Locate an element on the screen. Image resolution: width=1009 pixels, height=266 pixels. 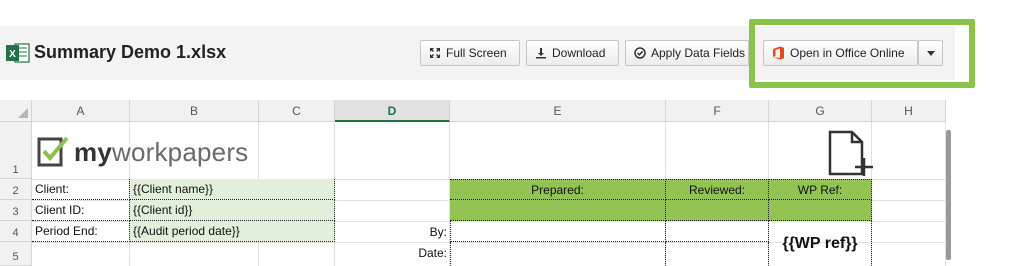
row-header-3: 3 is located at coordinates (16, 210).